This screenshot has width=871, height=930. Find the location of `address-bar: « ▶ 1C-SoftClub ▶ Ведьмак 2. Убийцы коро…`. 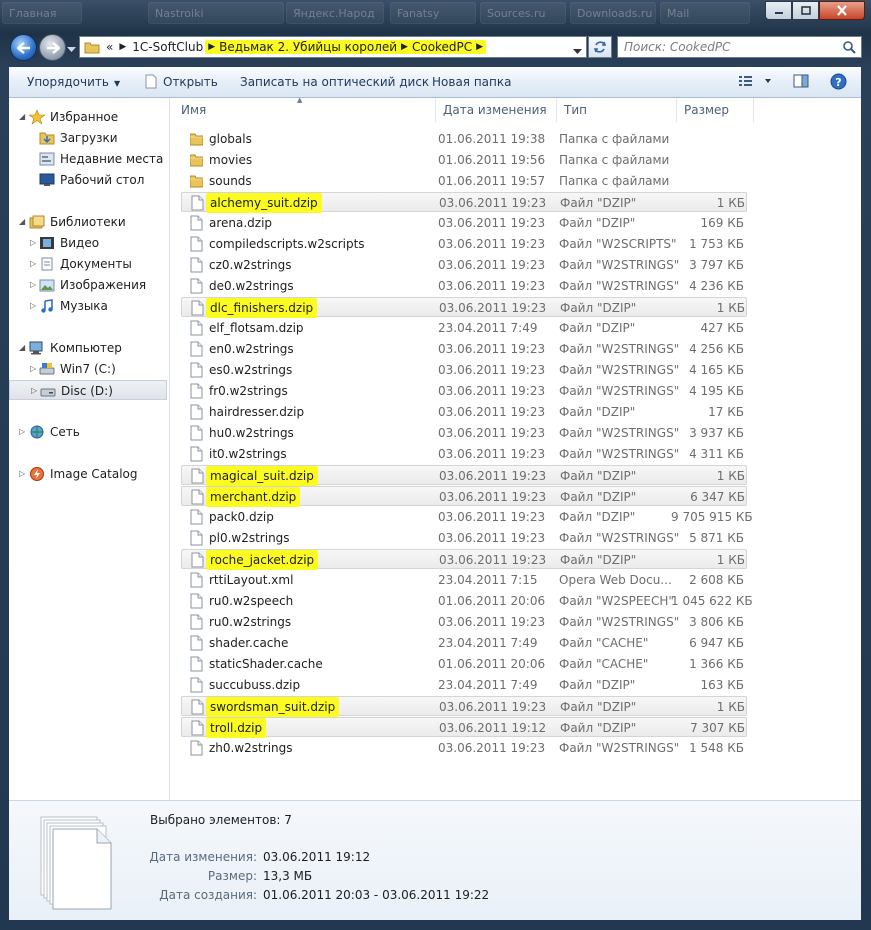

address-bar: « ▶ 1C-SoftClub ▶ Ведьмак 2. Убийцы коро… is located at coordinates (333, 47).